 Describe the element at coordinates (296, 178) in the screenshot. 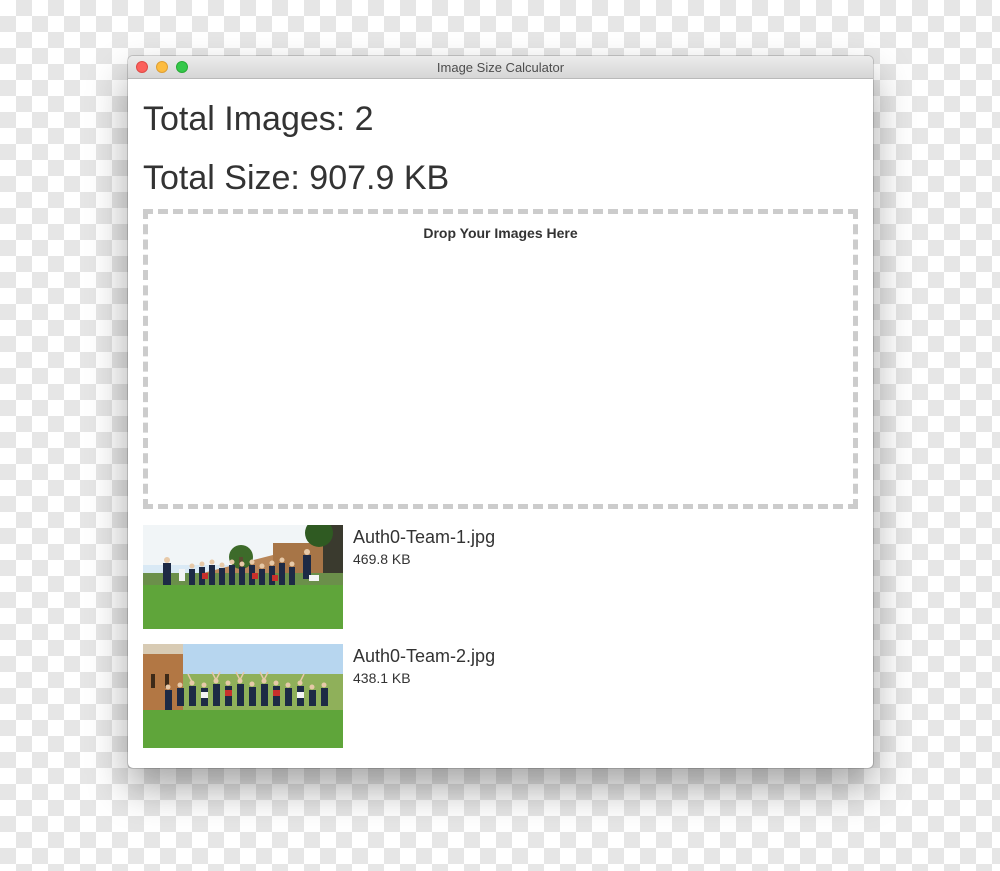

I see `total-size-heading: Total Size: 907.9 KB` at that location.